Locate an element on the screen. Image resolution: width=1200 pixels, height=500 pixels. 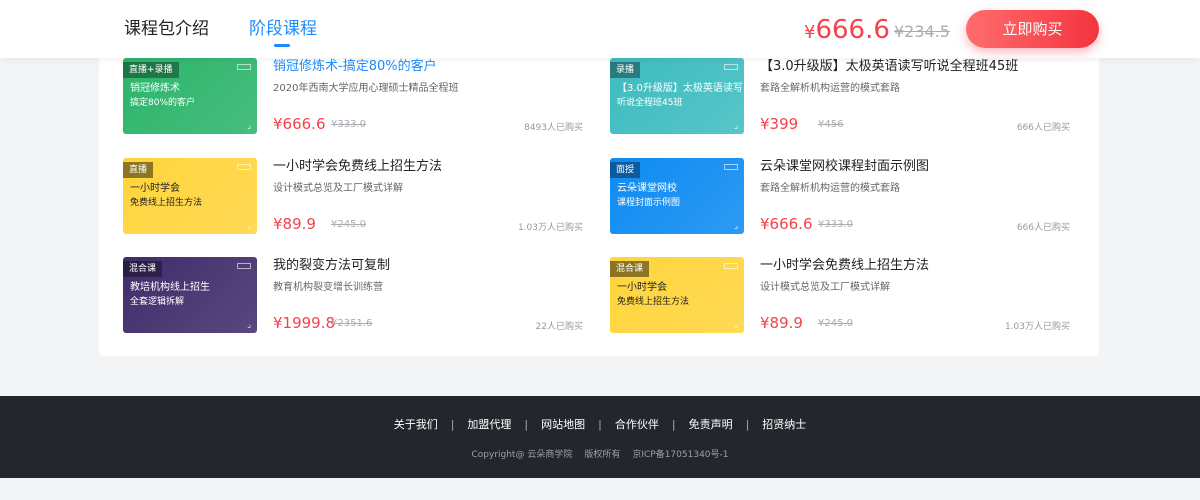
course-buyer-count: 22人已购买 is located at coordinates (559, 327).